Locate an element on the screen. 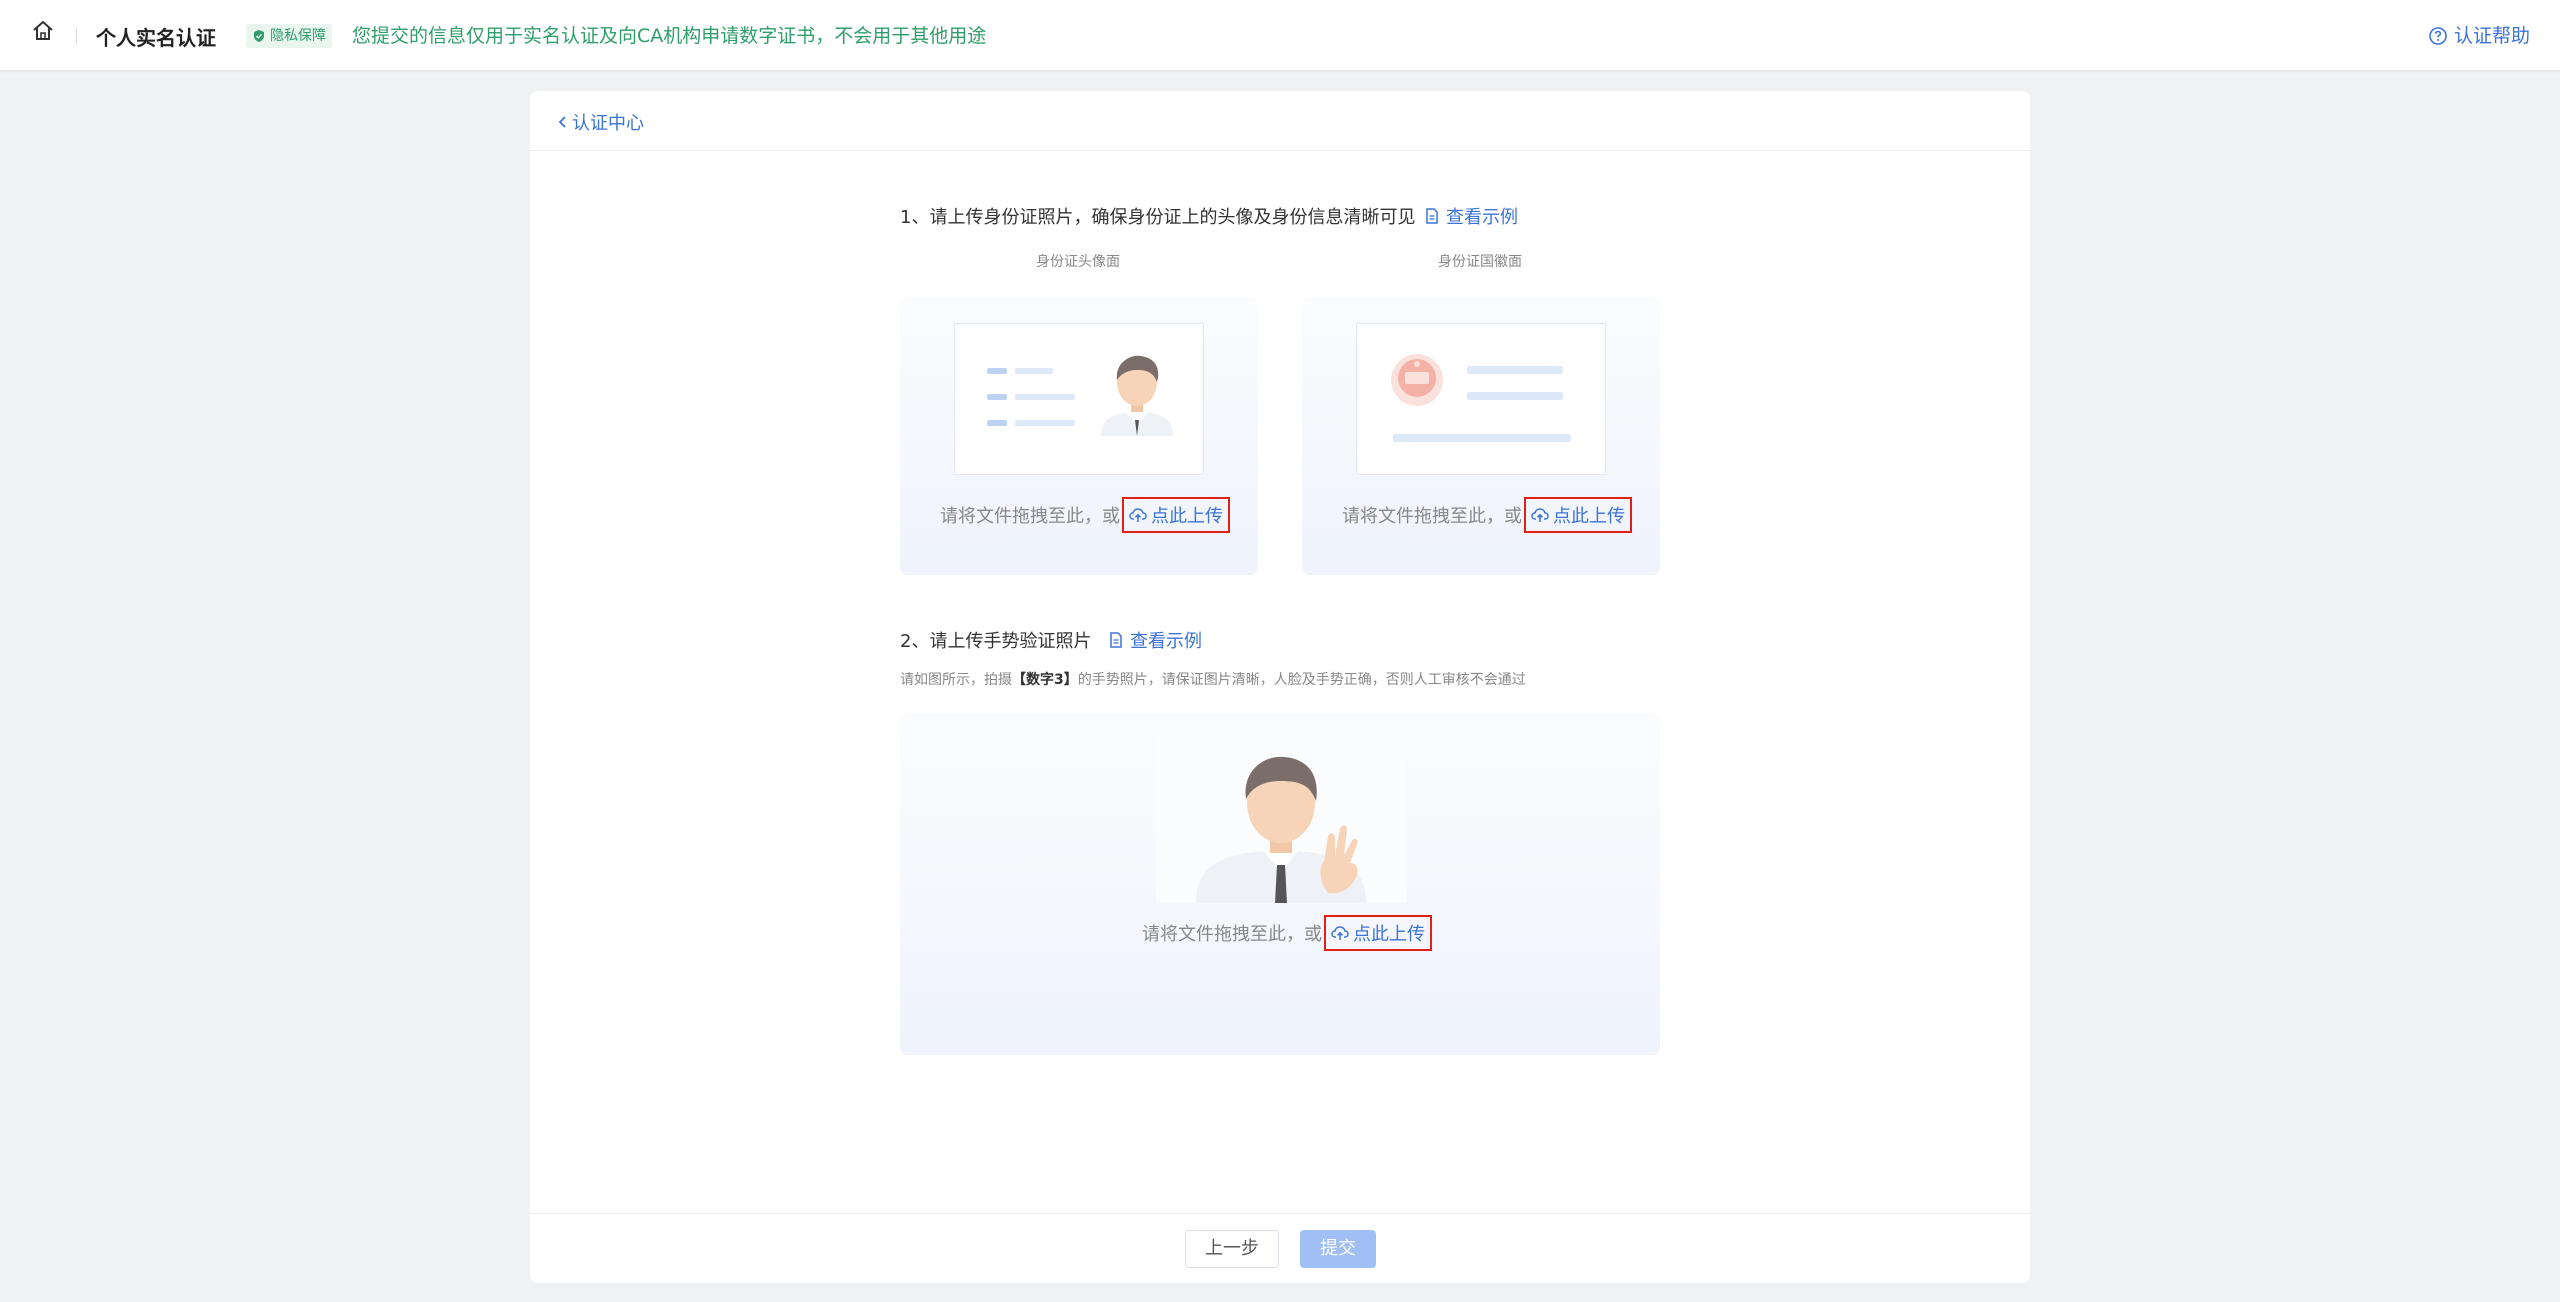  id-back-label: 身份证国徽面 is located at coordinates (1480, 262).